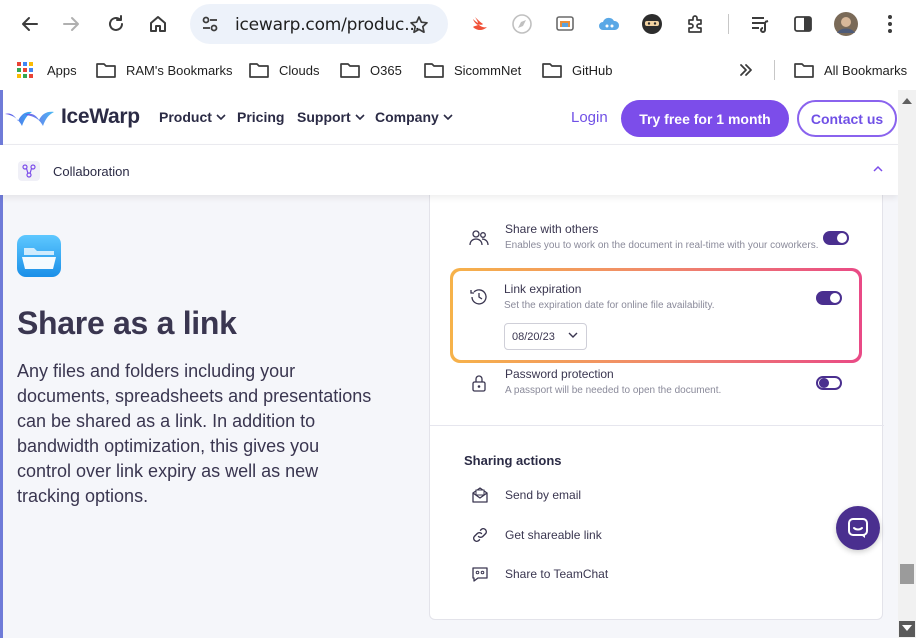 This screenshot has width=916, height=638. What do you see at coordinates (907, 364) in the screenshot?
I see `page-scrollbar` at bounding box center [907, 364].